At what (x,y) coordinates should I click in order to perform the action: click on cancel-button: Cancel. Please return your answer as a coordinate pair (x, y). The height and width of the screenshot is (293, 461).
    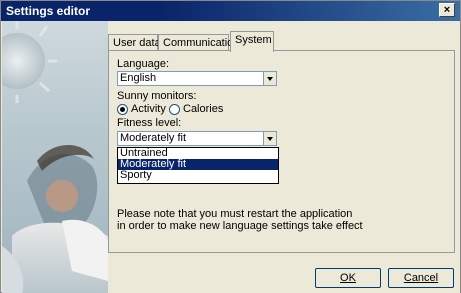
    Looking at the image, I should click on (421, 278).